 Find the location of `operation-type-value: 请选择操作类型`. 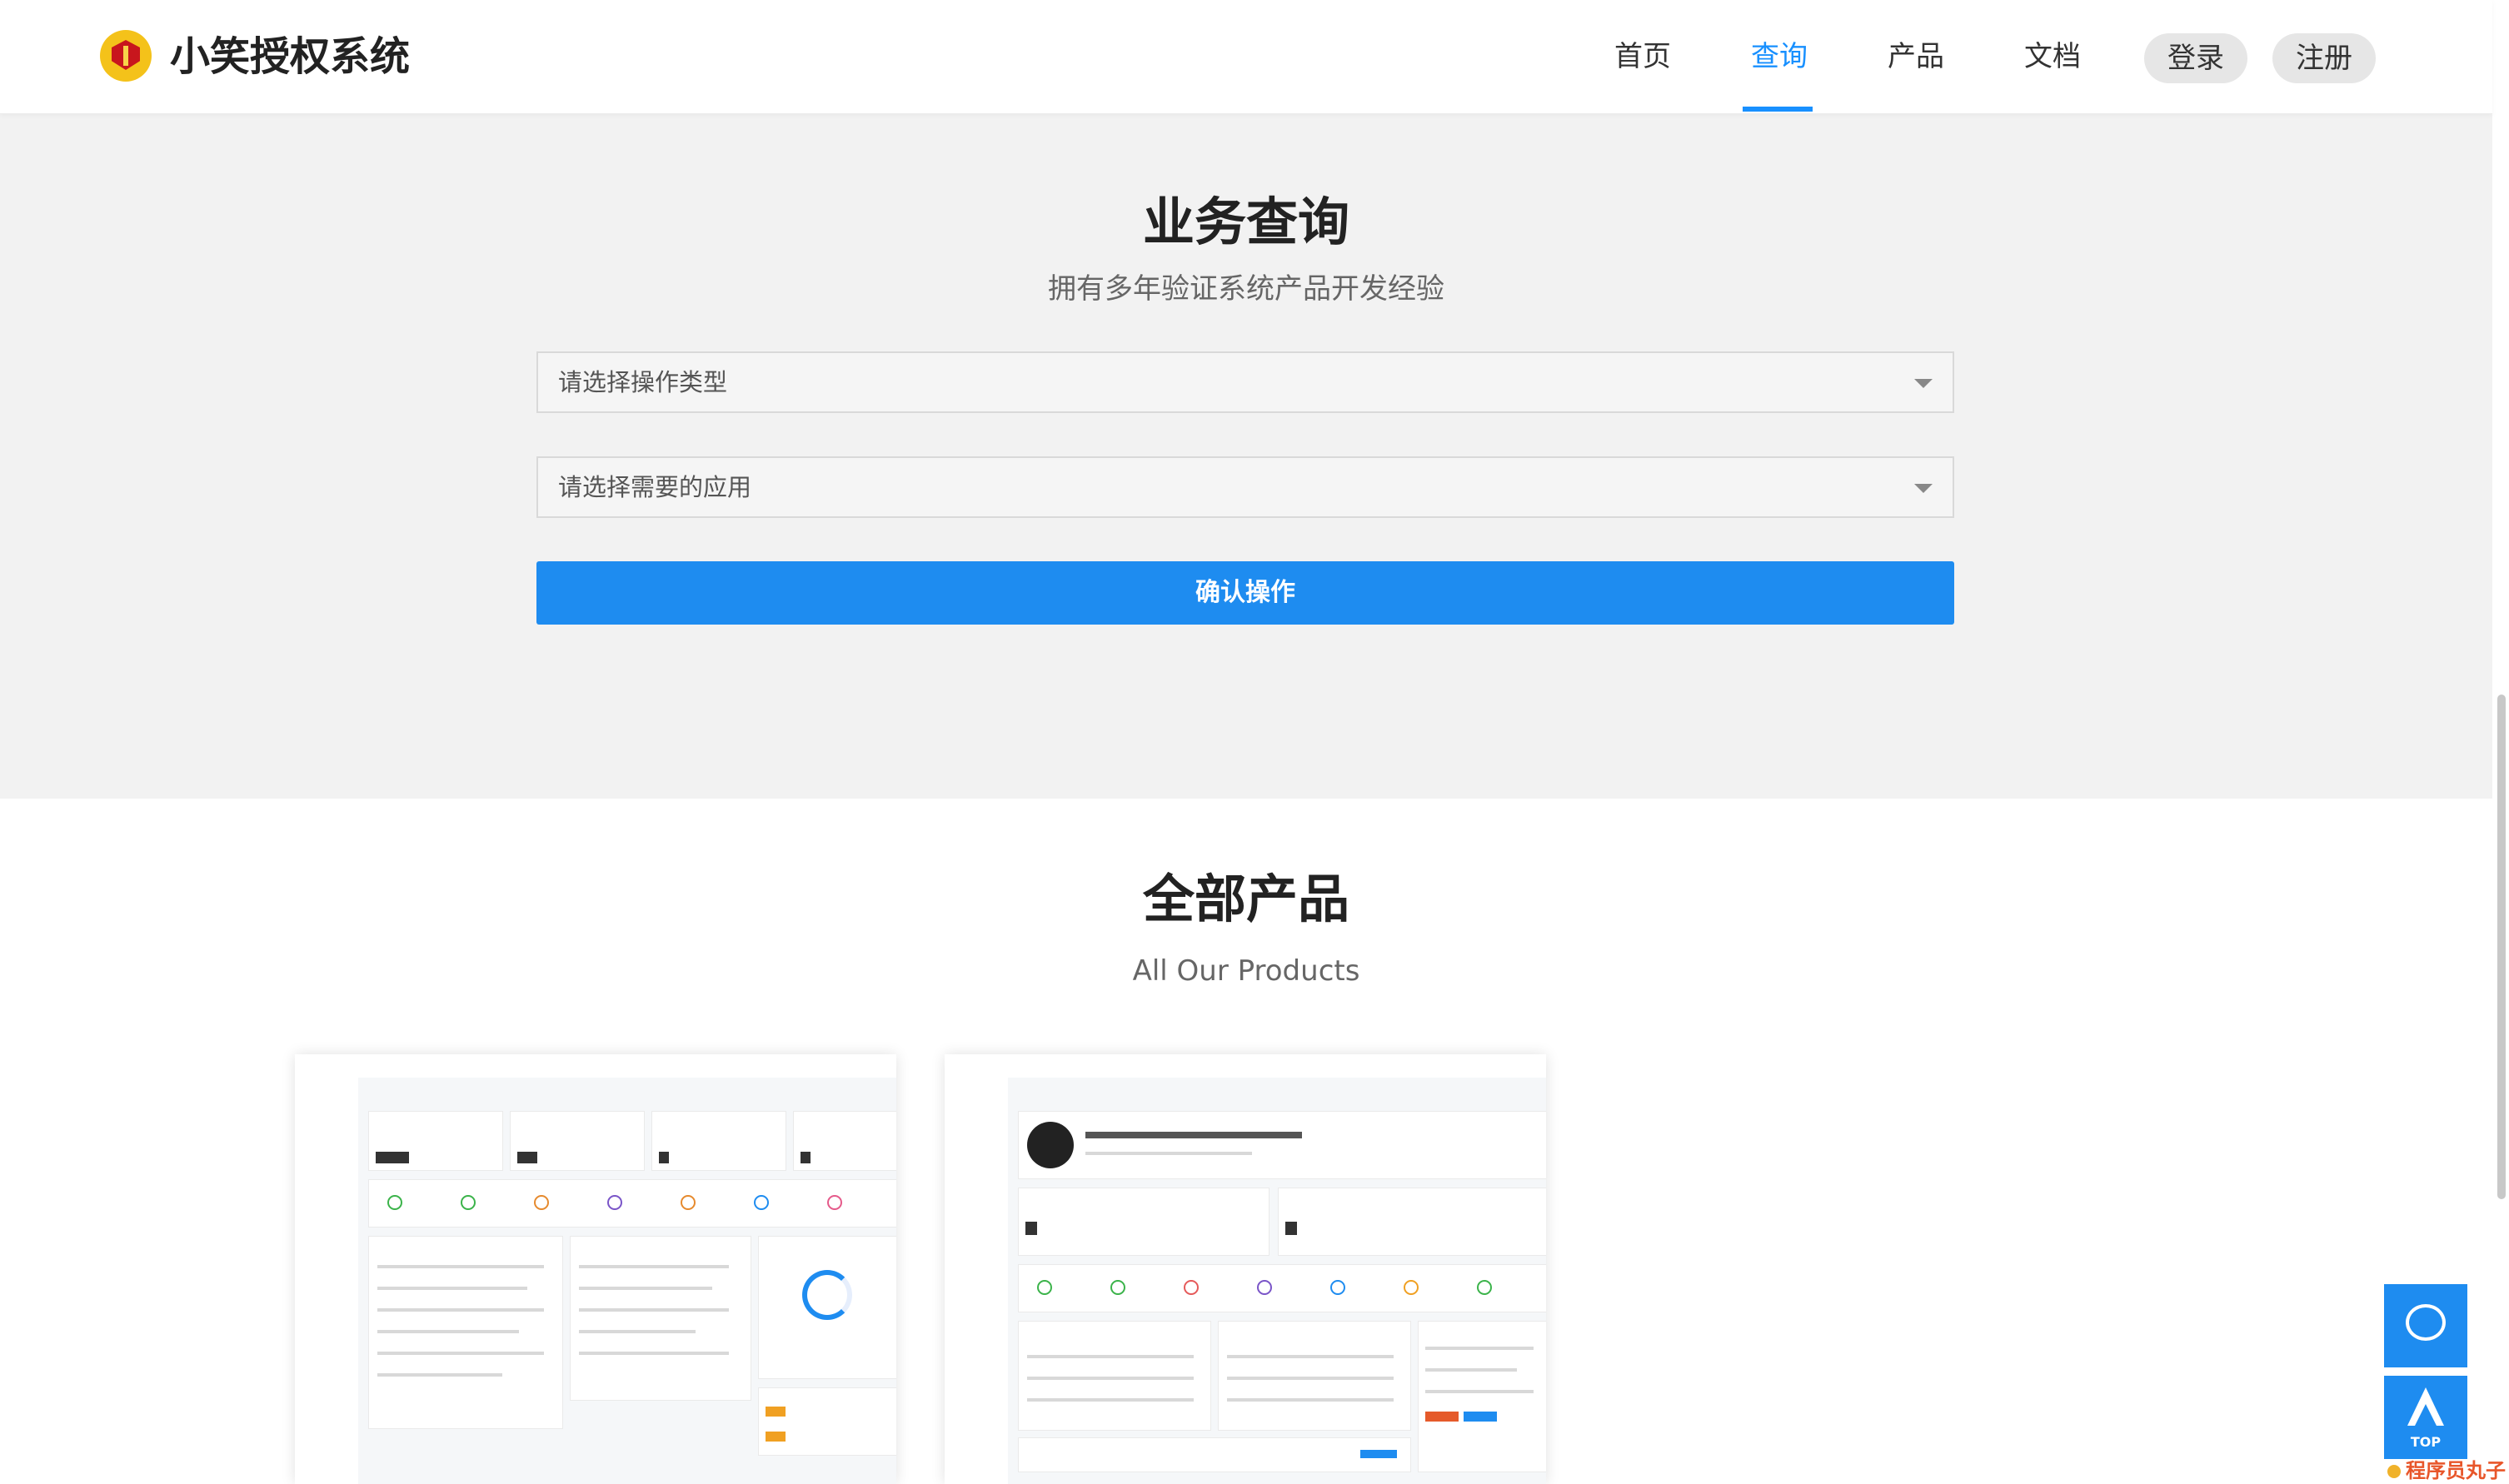

operation-type-value: 请选择操作类型 is located at coordinates (643, 382).